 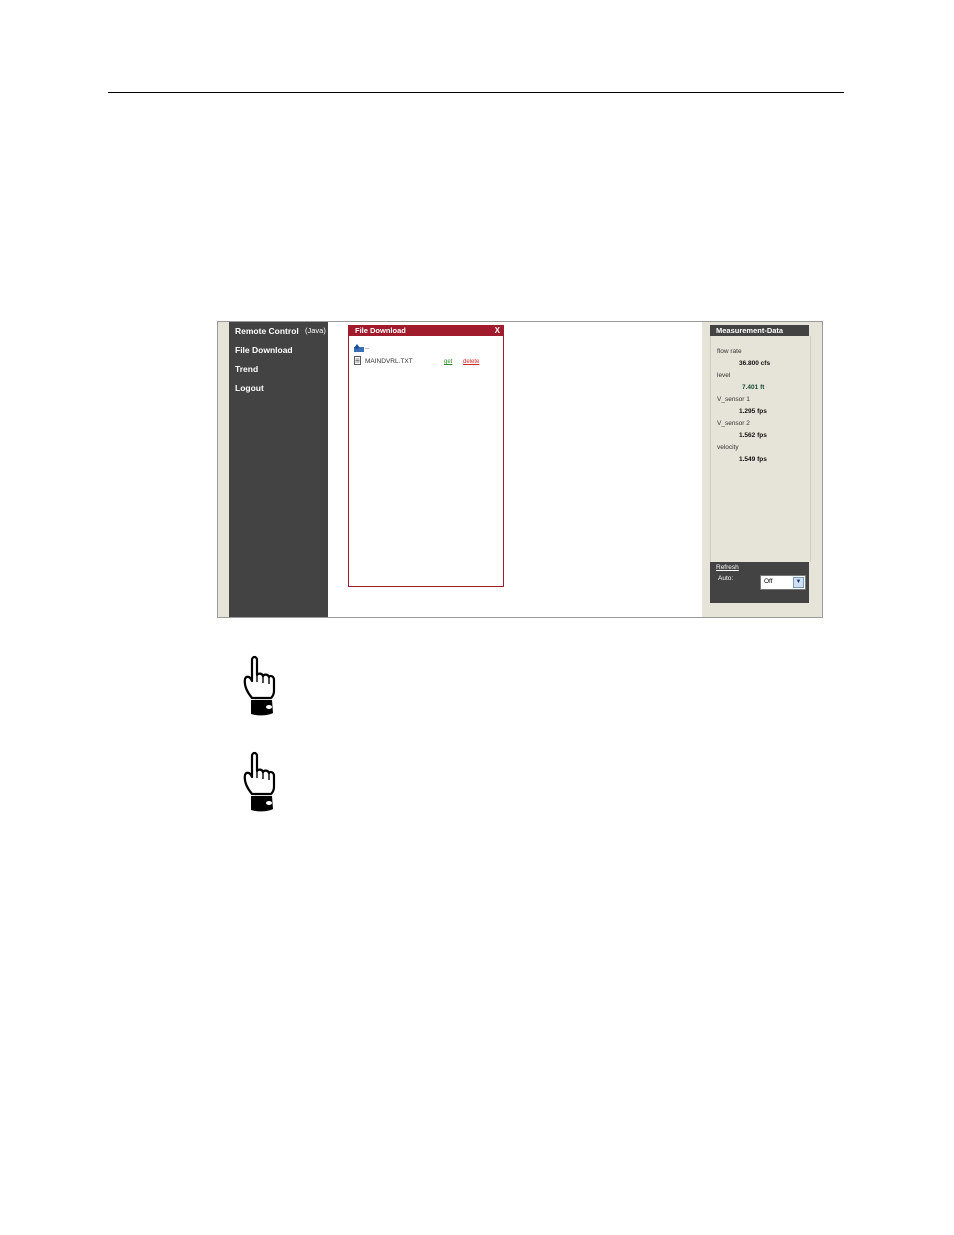 I want to click on measurement-label: level, so click(x=724, y=375).